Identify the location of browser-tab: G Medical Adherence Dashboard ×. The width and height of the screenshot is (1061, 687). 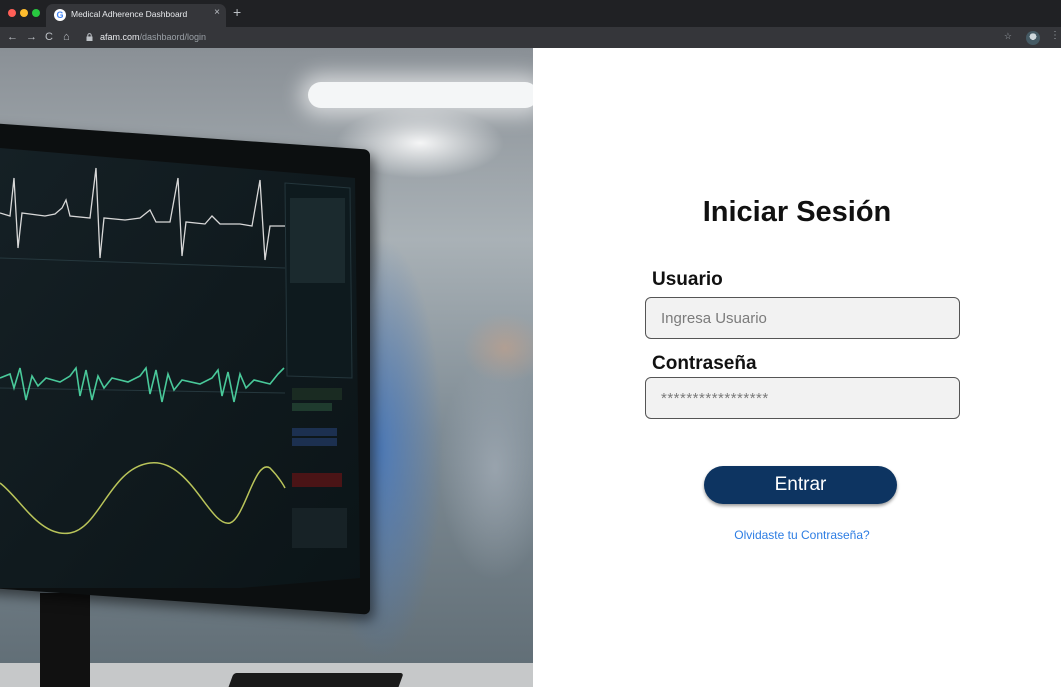
(136, 15).